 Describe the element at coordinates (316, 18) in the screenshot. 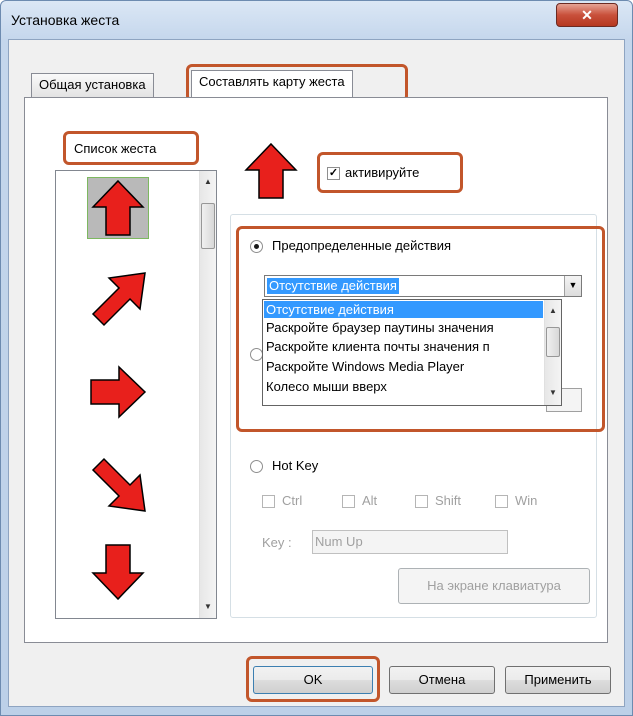

I see `title-bar: Установка жеста ✕` at that location.